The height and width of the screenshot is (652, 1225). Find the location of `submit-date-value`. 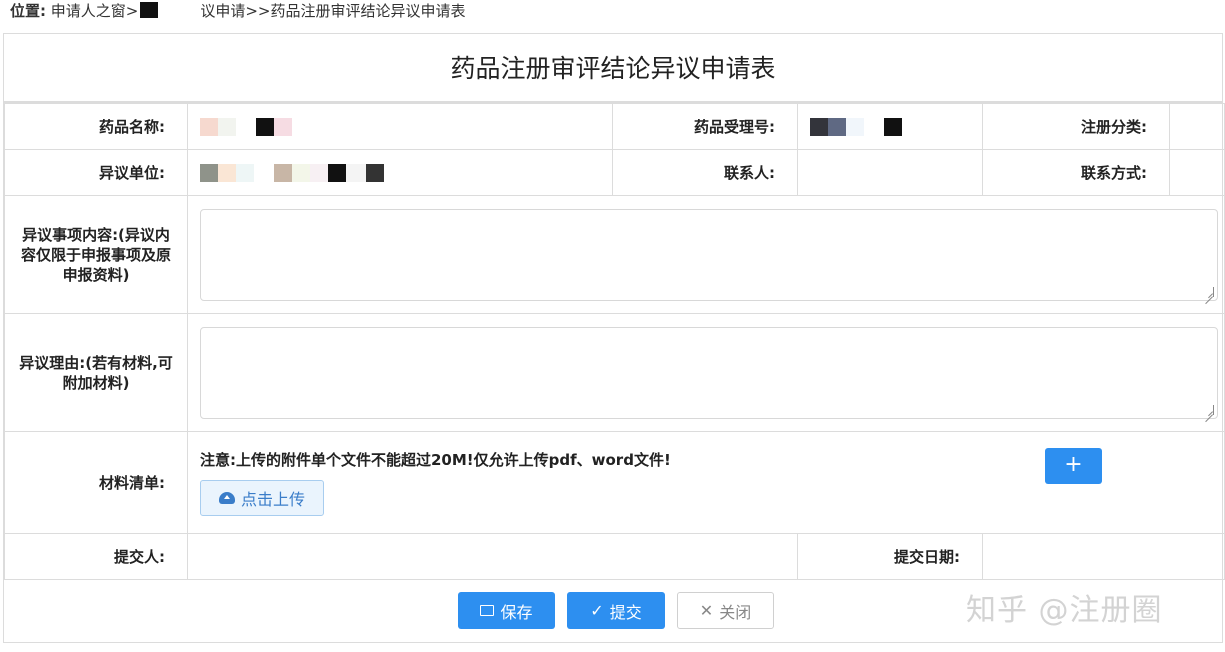

submit-date-value is located at coordinates (1103, 556).